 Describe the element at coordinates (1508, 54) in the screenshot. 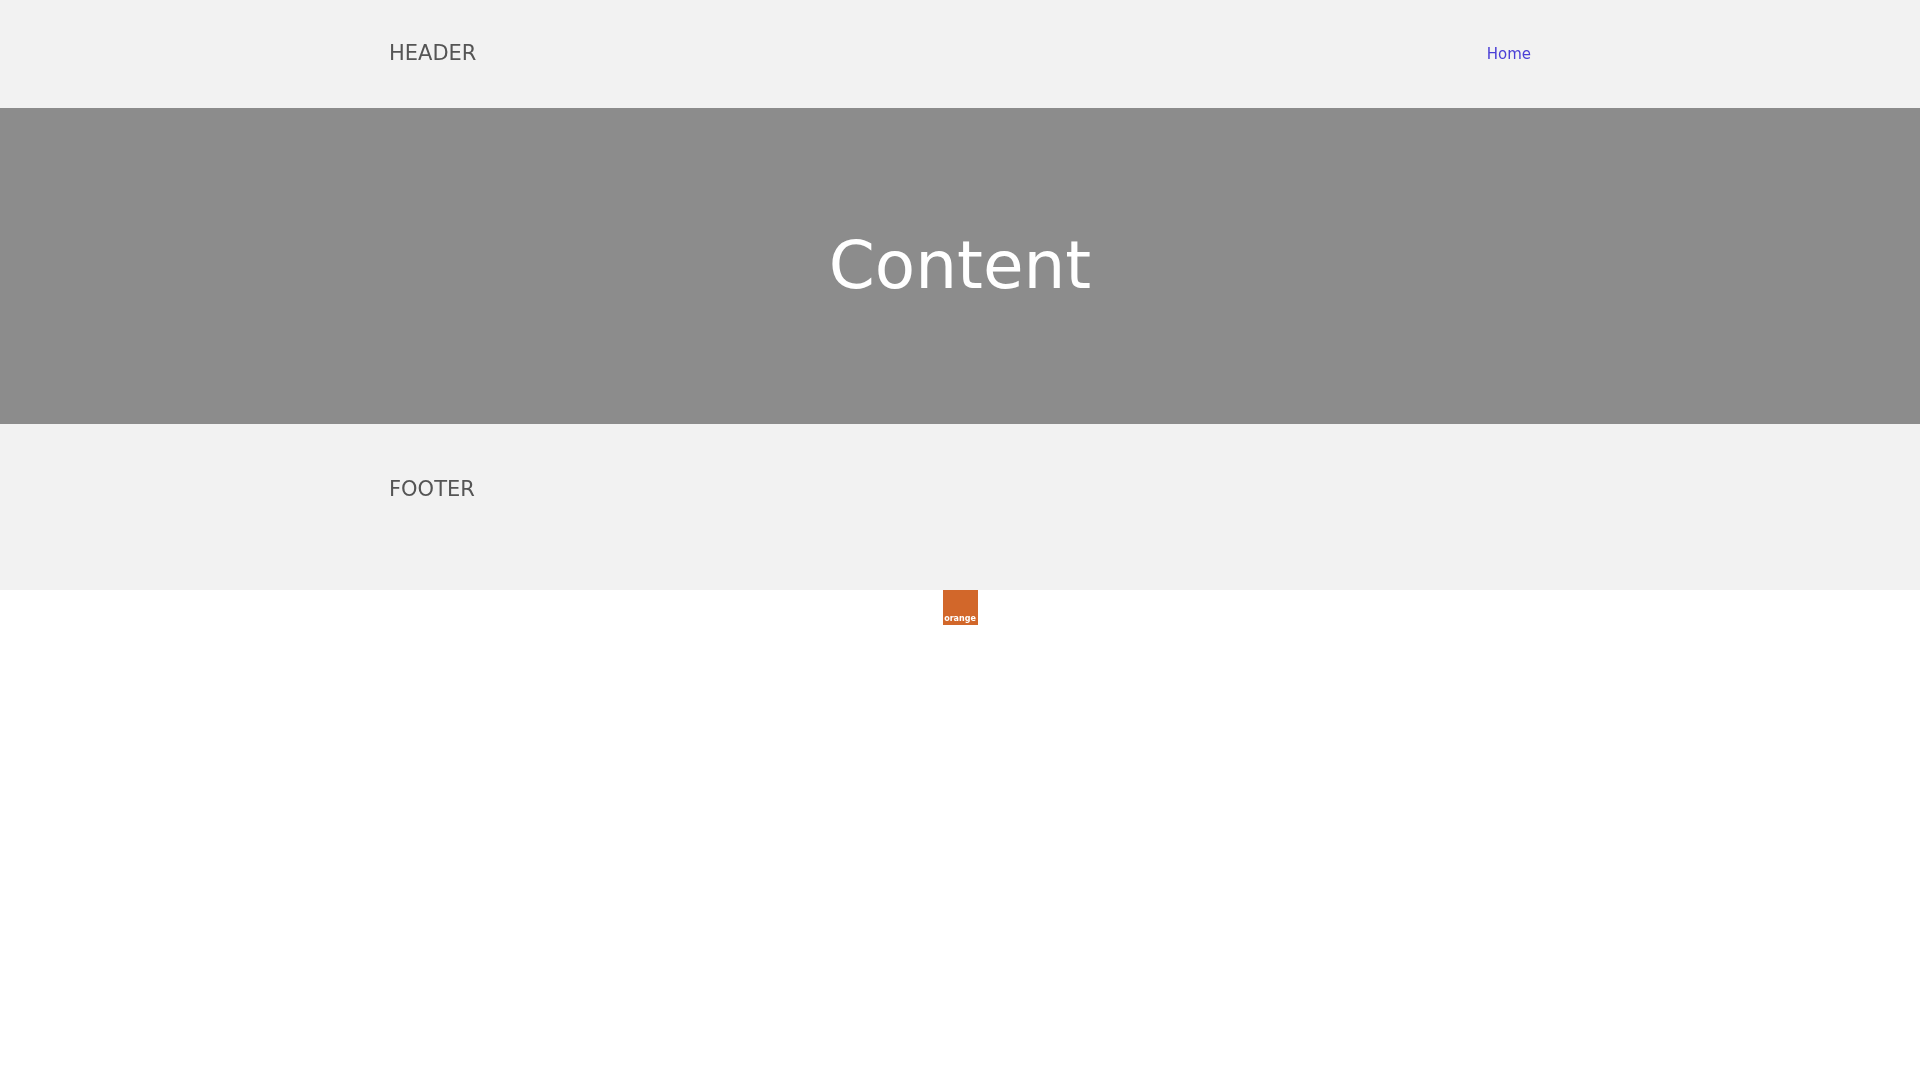

I see `nav-link: Home` at that location.